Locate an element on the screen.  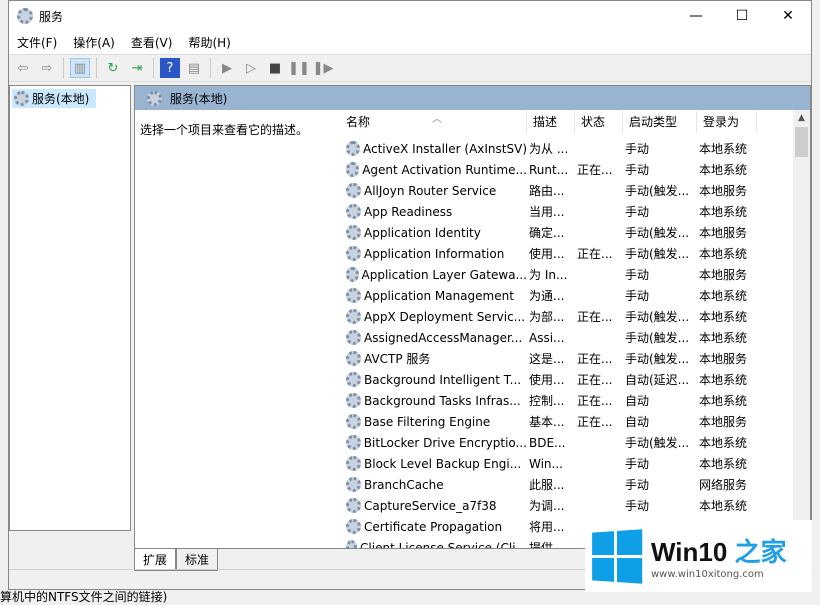
start-icon: ▶ is located at coordinates (227, 68).